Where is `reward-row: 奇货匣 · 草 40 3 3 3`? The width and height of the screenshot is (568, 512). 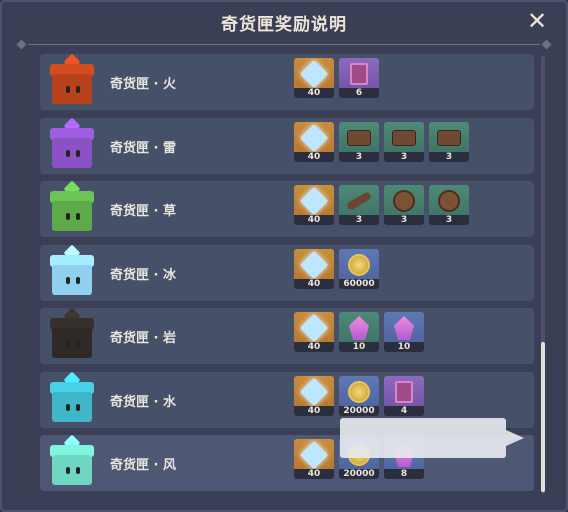 reward-row: 奇货匣 · 草 40 3 3 3 is located at coordinates (287, 208).